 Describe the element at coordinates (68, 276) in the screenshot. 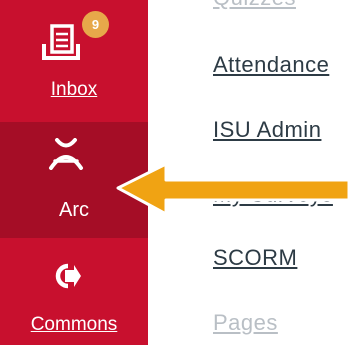

I see `commons-icon` at that location.